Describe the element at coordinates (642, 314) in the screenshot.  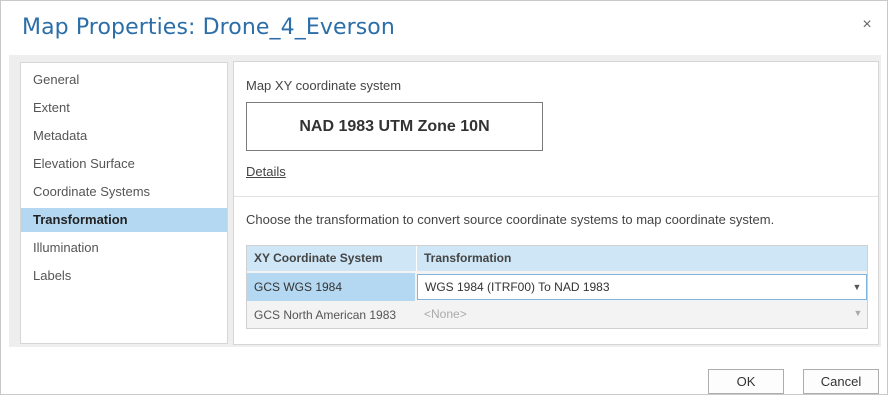
I see `transformation-select-disabled: <None> ▼` at that location.